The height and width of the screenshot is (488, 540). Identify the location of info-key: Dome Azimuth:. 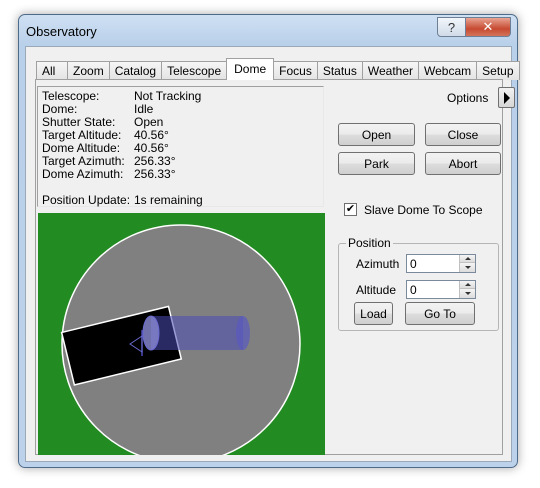
(83, 174).